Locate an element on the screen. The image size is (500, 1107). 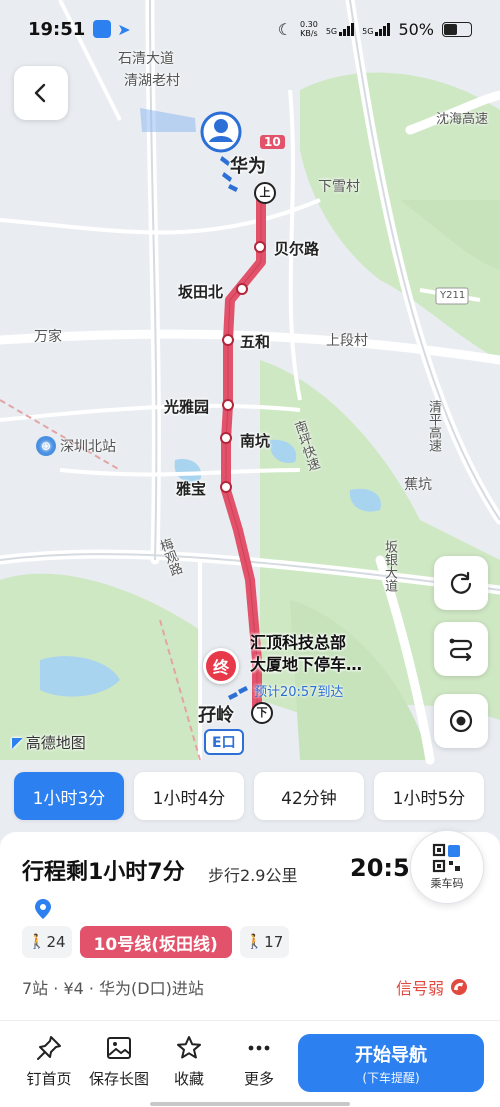
network-speed: 0.30 KB/s is located at coordinates (309, 29).